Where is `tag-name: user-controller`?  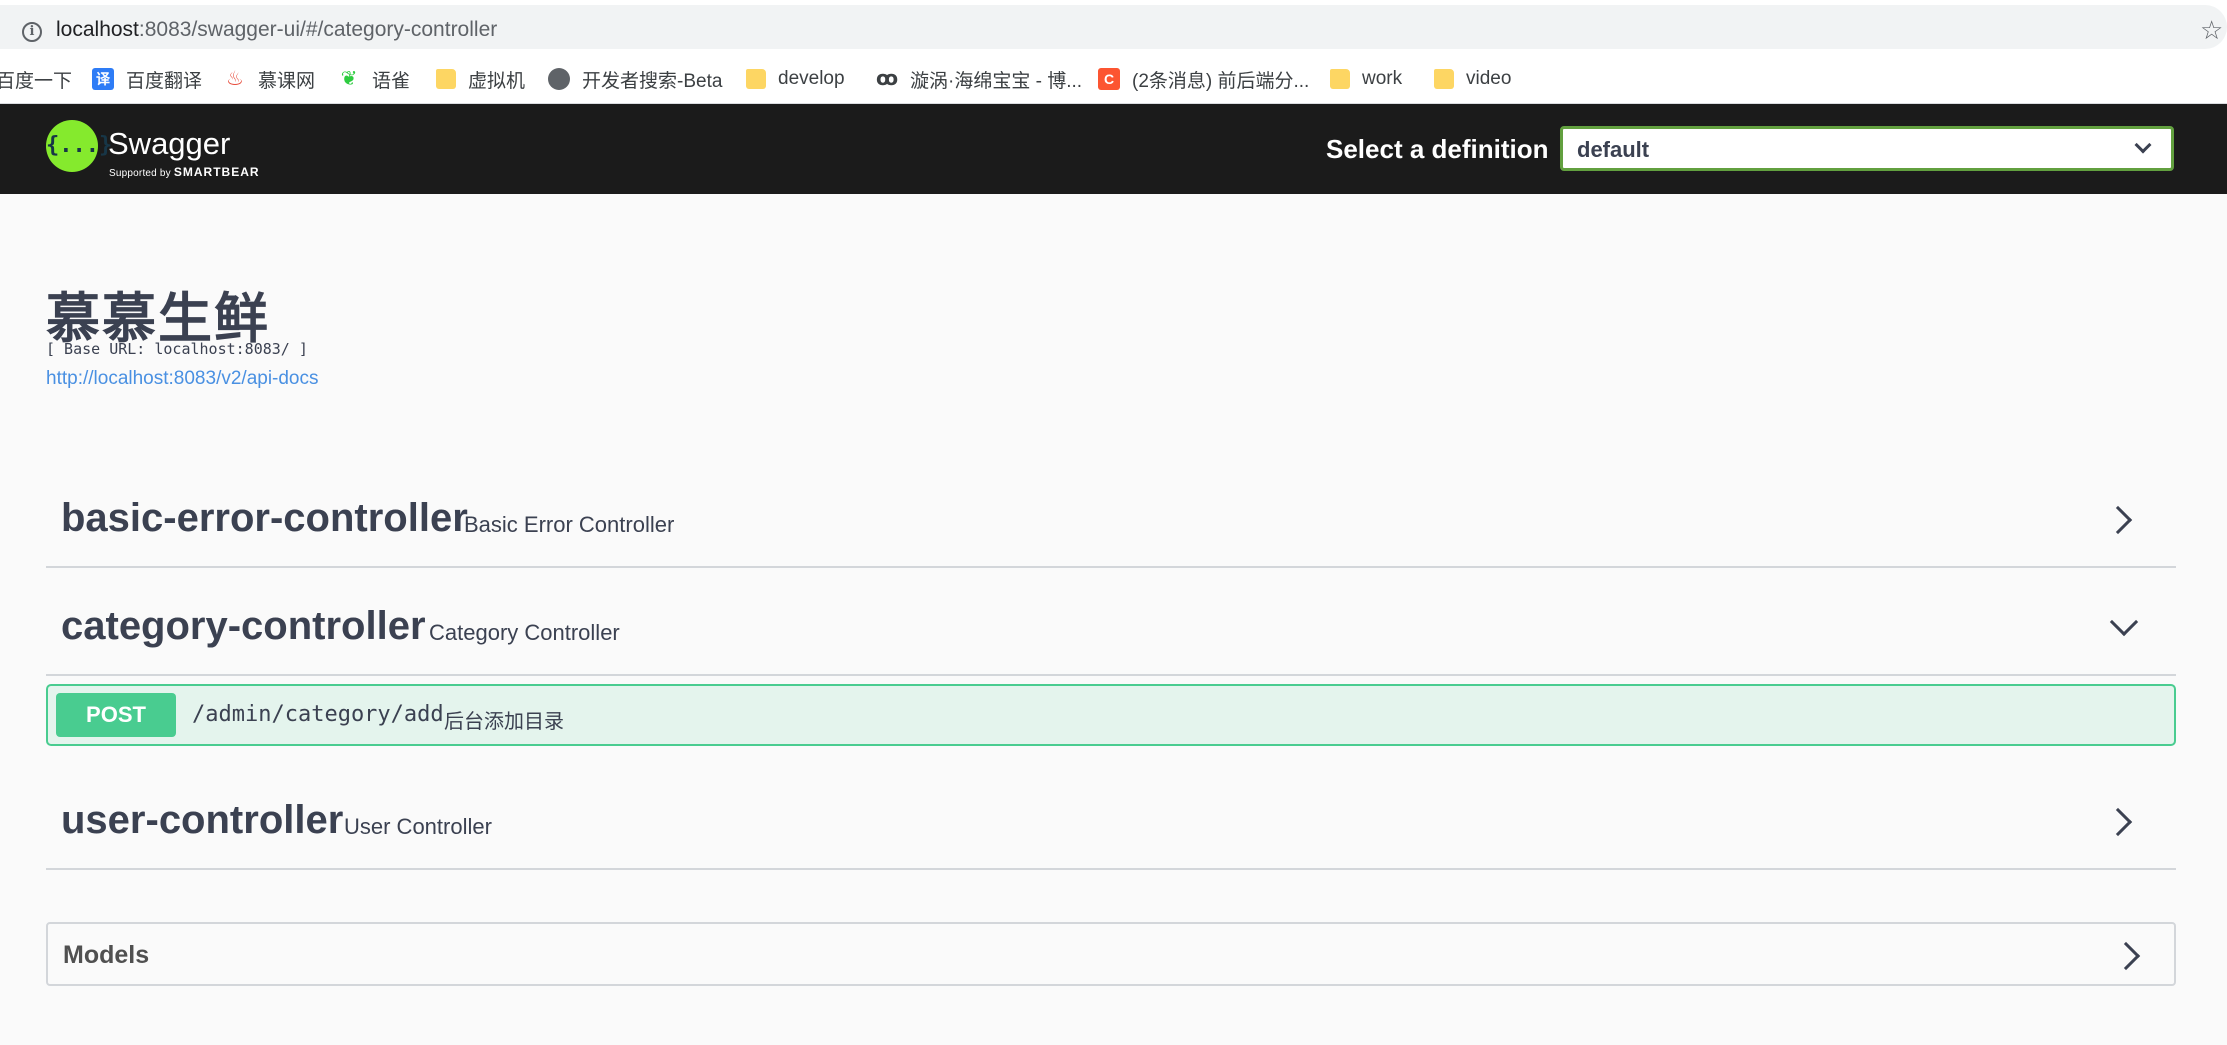 tag-name: user-controller is located at coordinates (202, 820).